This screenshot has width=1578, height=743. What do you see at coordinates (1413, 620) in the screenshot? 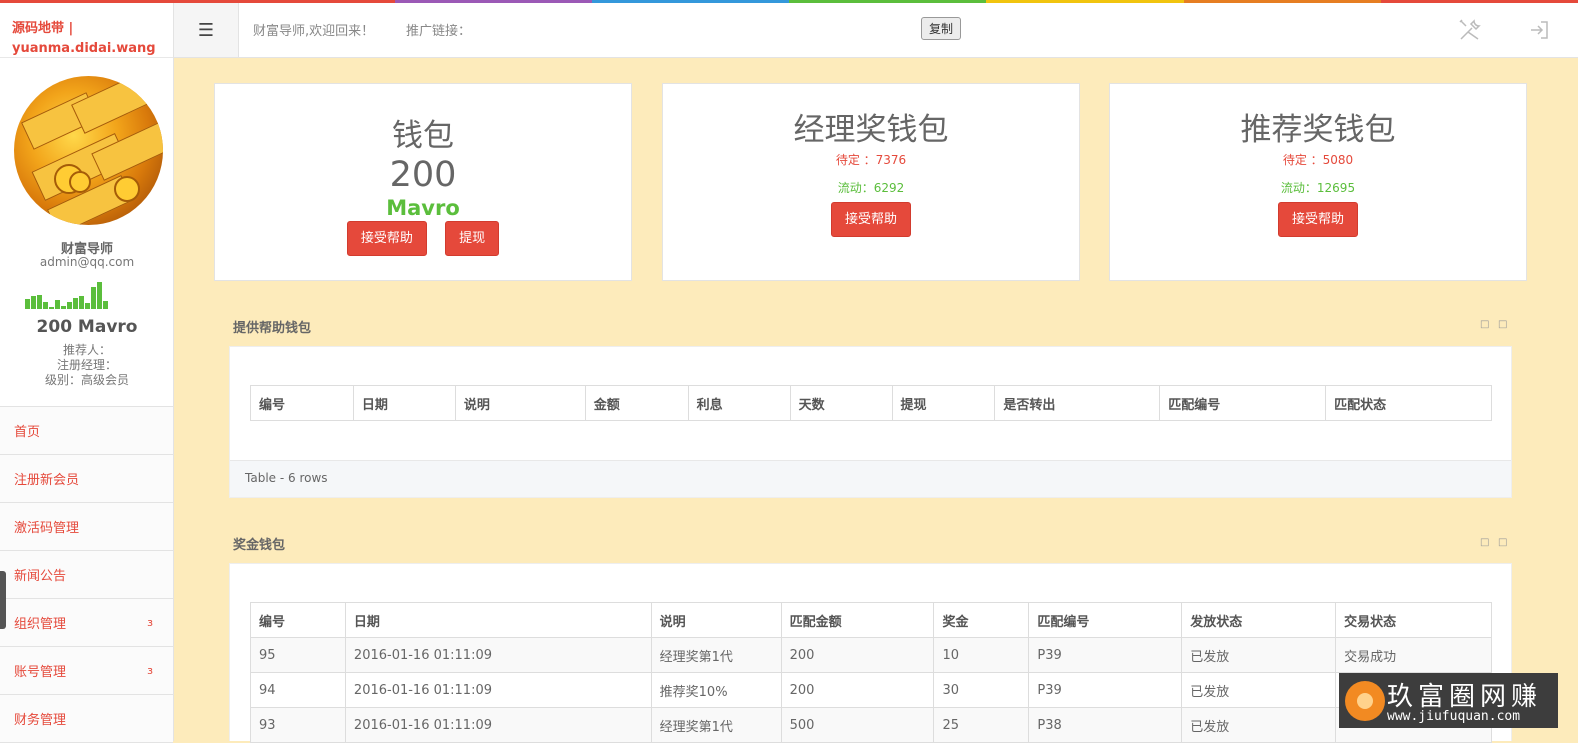
I see `column-header: 交易状态` at bounding box center [1413, 620].